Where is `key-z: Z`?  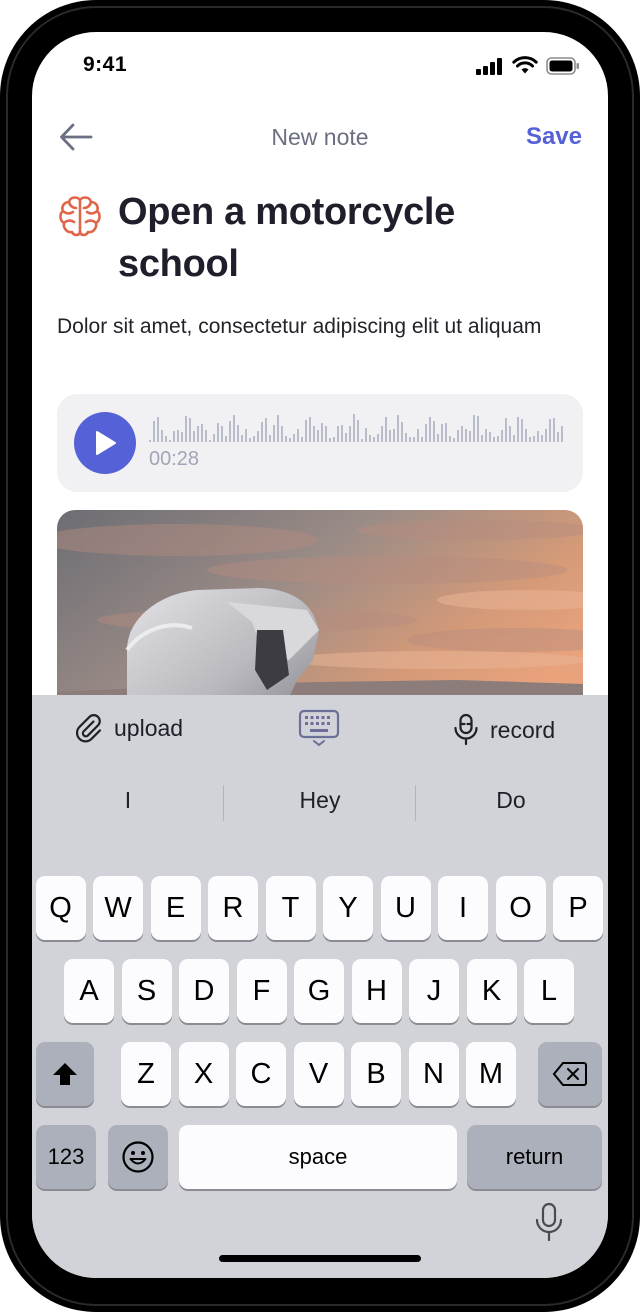
key-z: Z is located at coordinates (146, 1074).